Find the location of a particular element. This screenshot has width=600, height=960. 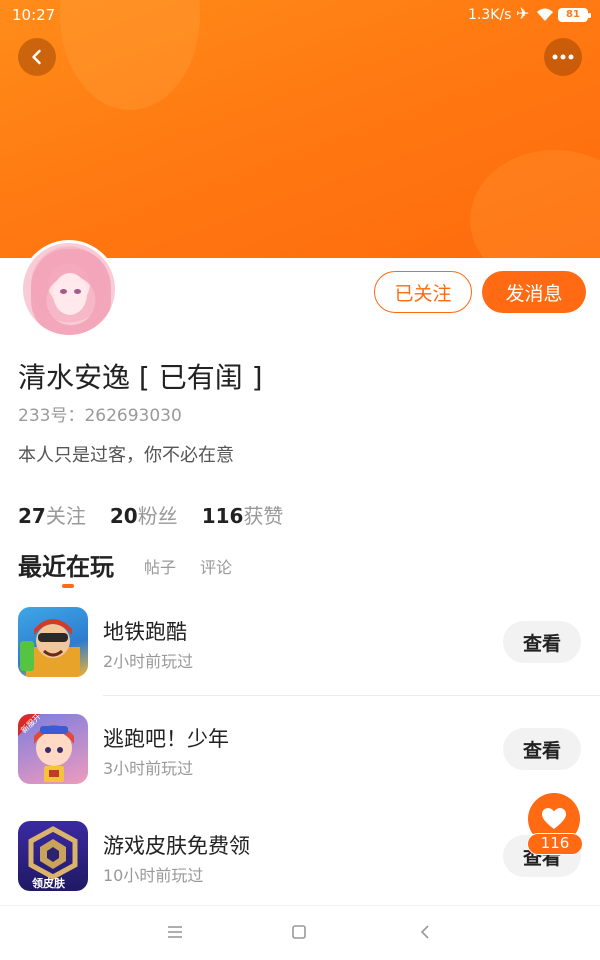

battery-level: 81 is located at coordinates (573, 14).